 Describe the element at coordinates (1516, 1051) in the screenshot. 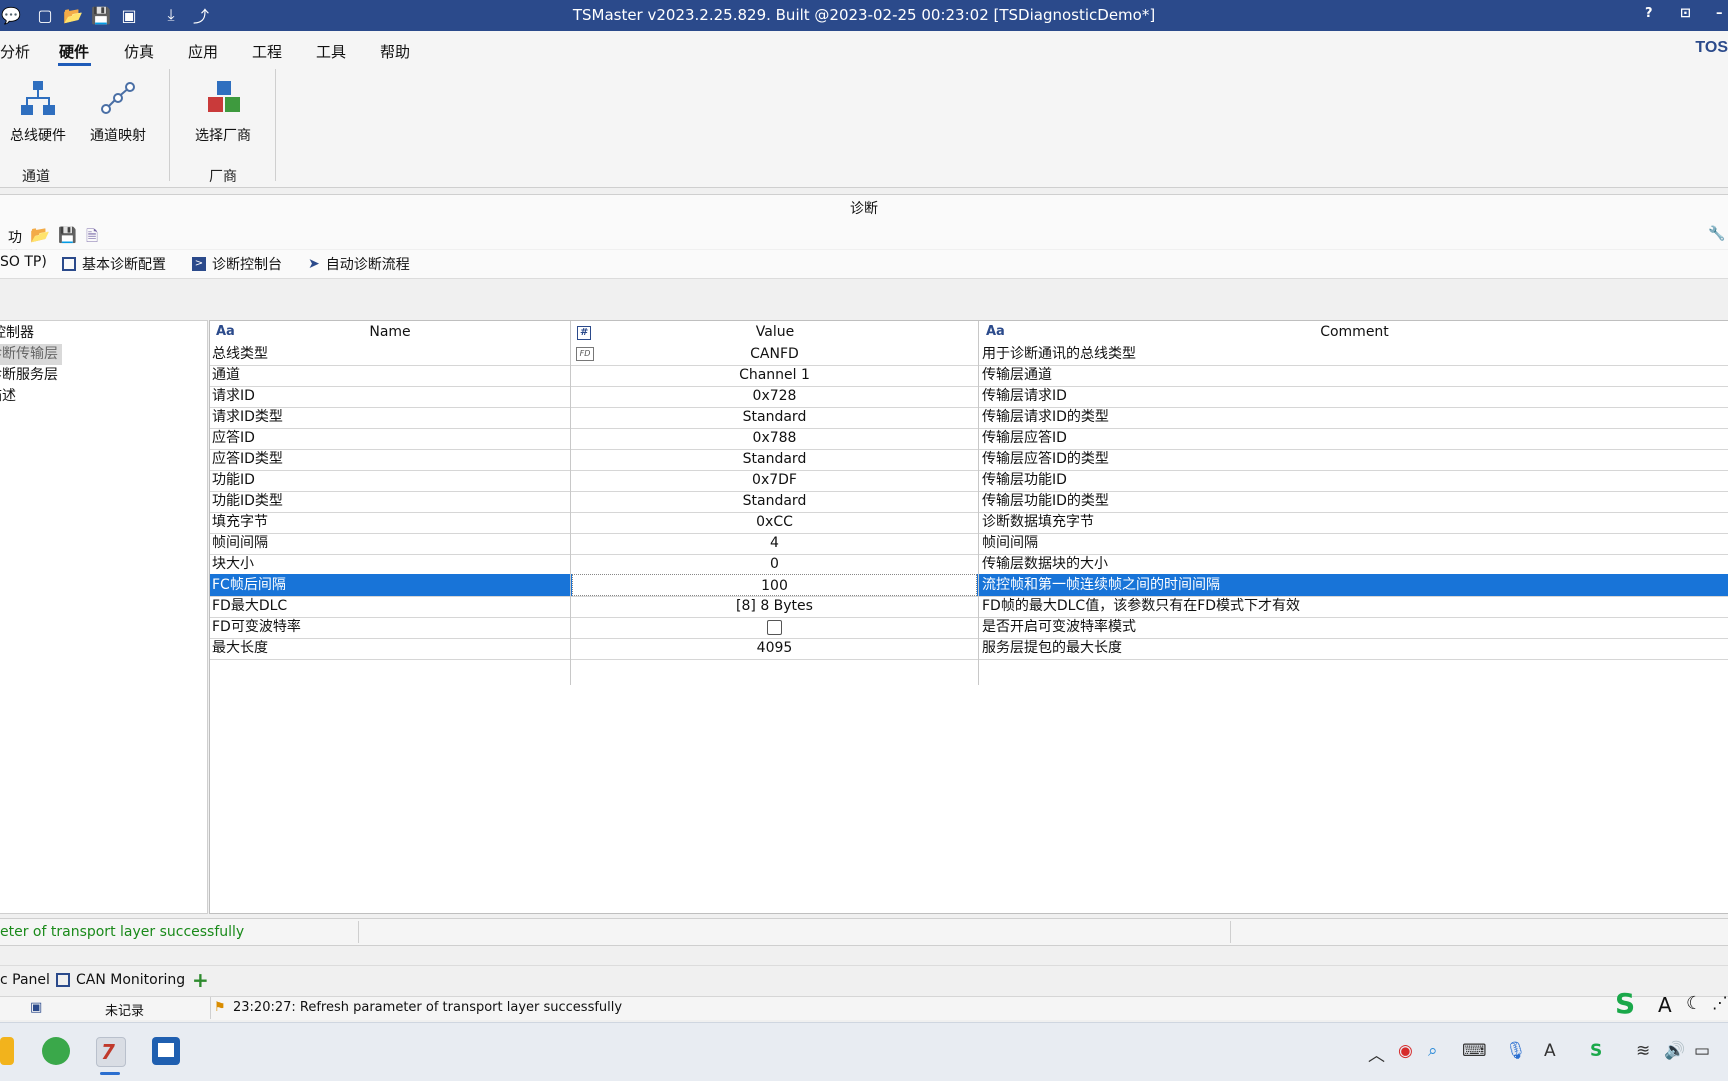

I see `microphone-icon: 🎙` at that location.